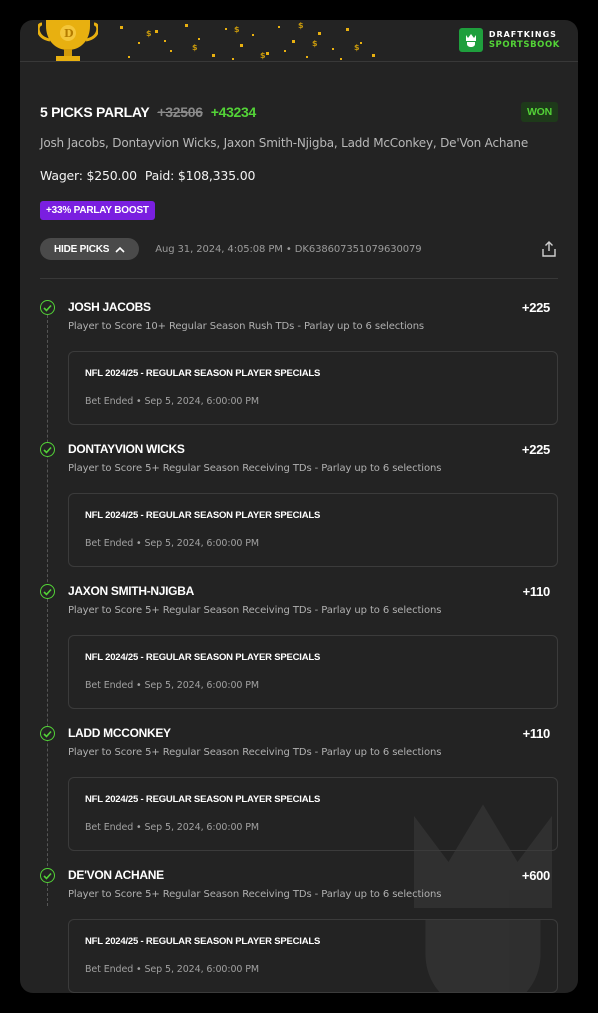  Describe the element at coordinates (180, 112) in the screenshot. I see `original-odds: +32506` at that location.